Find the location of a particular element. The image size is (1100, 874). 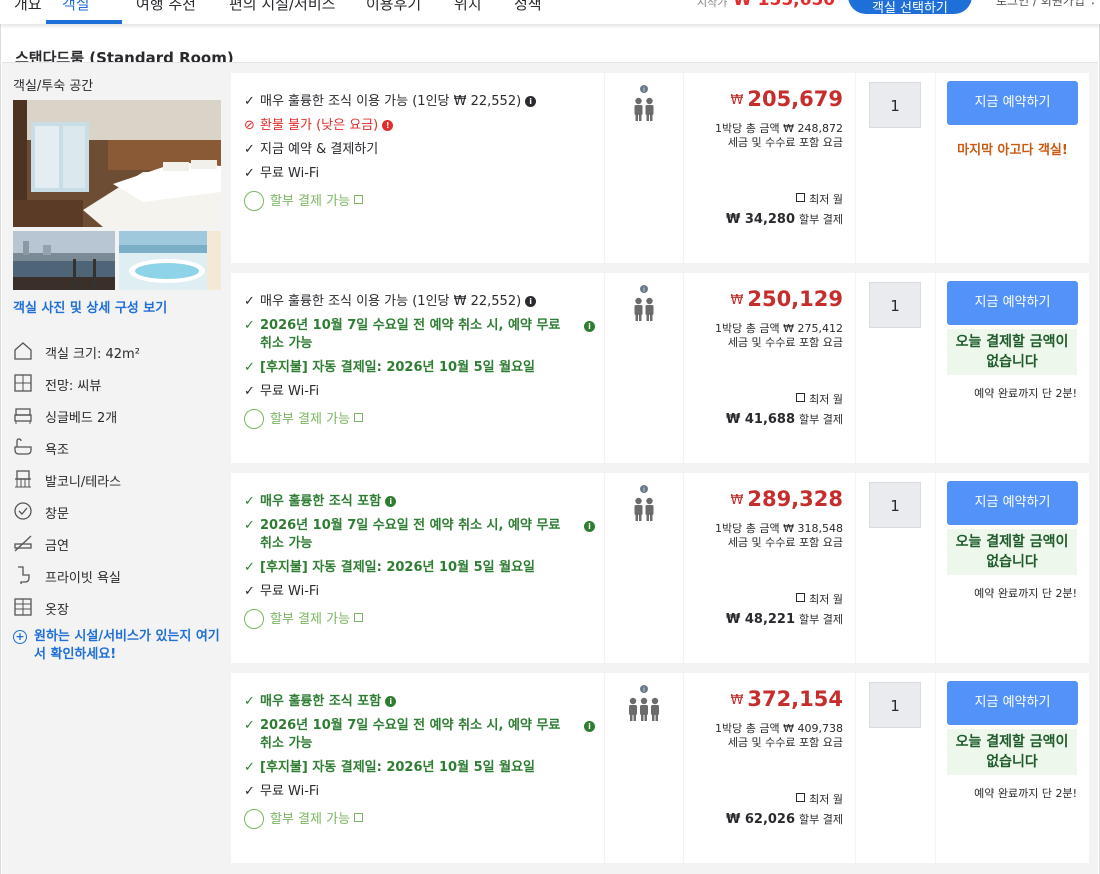

info-icon: ! is located at coordinates (388, 125).